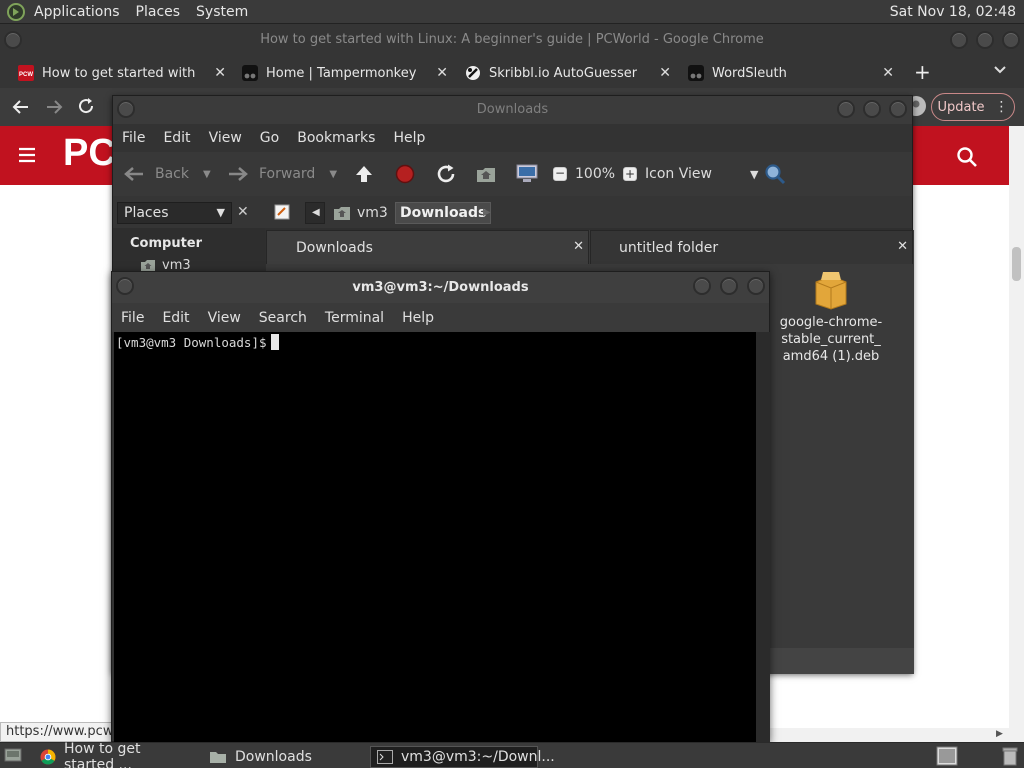  I want to click on show-desktop-icon, so click(13, 755).